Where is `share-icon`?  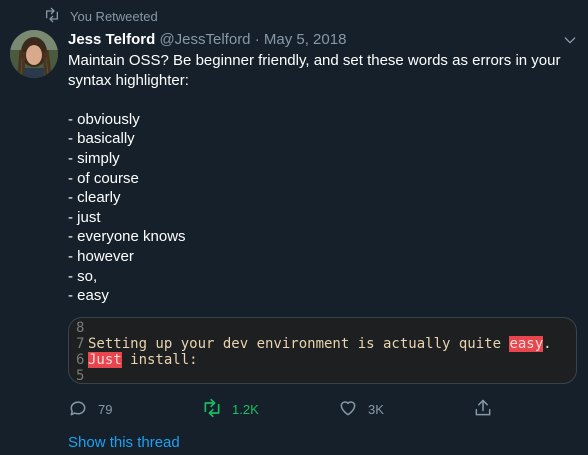 share-icon is located at coordinates (483, 409).